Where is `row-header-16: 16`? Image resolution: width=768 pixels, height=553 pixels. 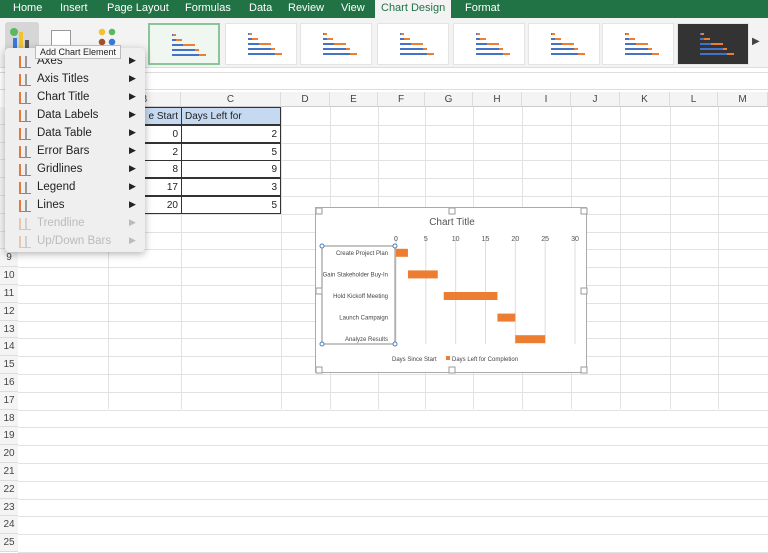 row-header-16: 16 is located at coordinates (9, 383).